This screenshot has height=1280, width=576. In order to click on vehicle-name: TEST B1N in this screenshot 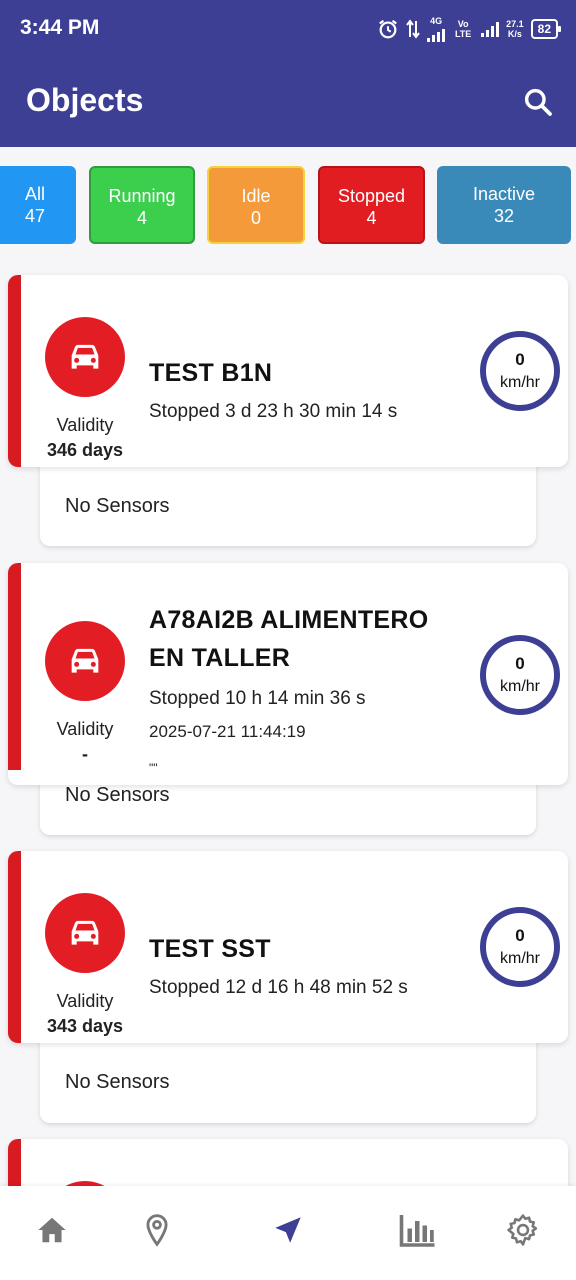, I will do `click(211, 373)`.